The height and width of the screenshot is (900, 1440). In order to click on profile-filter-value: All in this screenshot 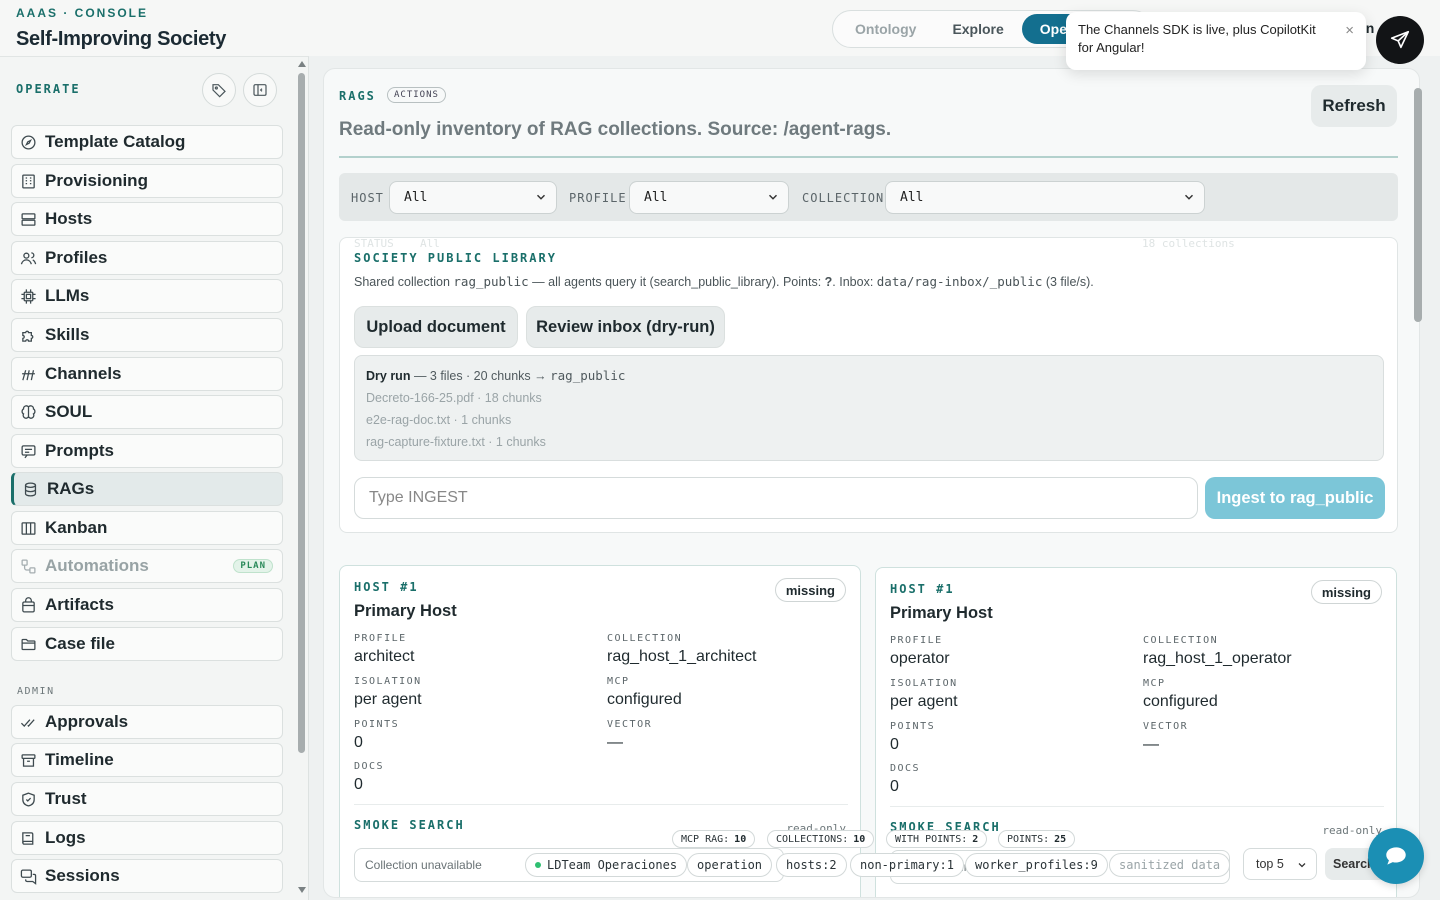, I will do `click(656, 197)`.